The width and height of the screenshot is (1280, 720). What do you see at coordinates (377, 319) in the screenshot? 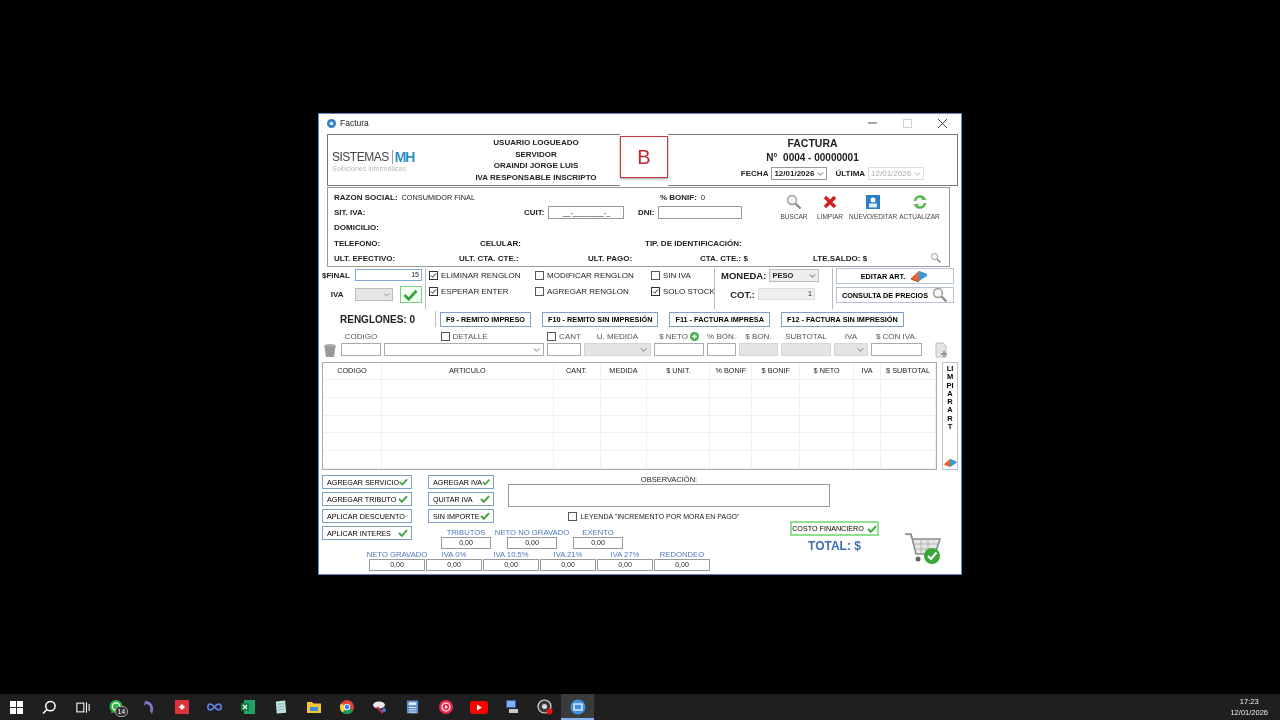
I see `row-count: RENGLONES: 0` at bounding box center [377, 319].